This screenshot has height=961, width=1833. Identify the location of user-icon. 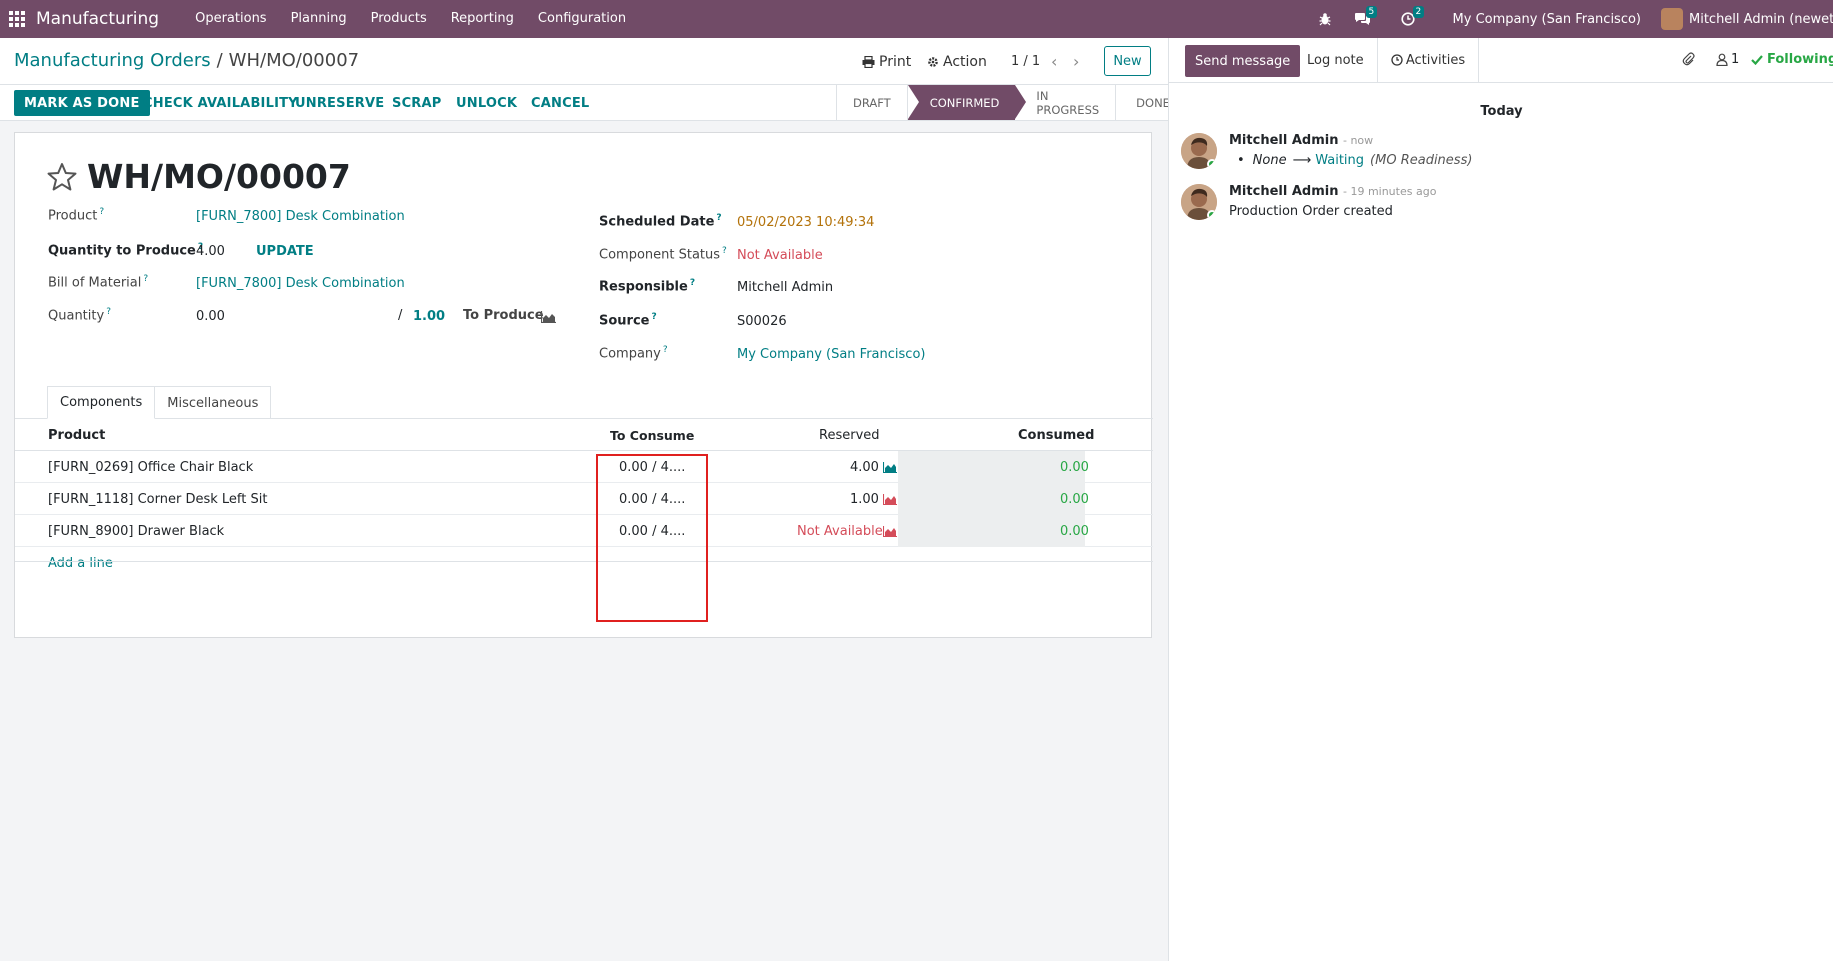
(1722, 59).